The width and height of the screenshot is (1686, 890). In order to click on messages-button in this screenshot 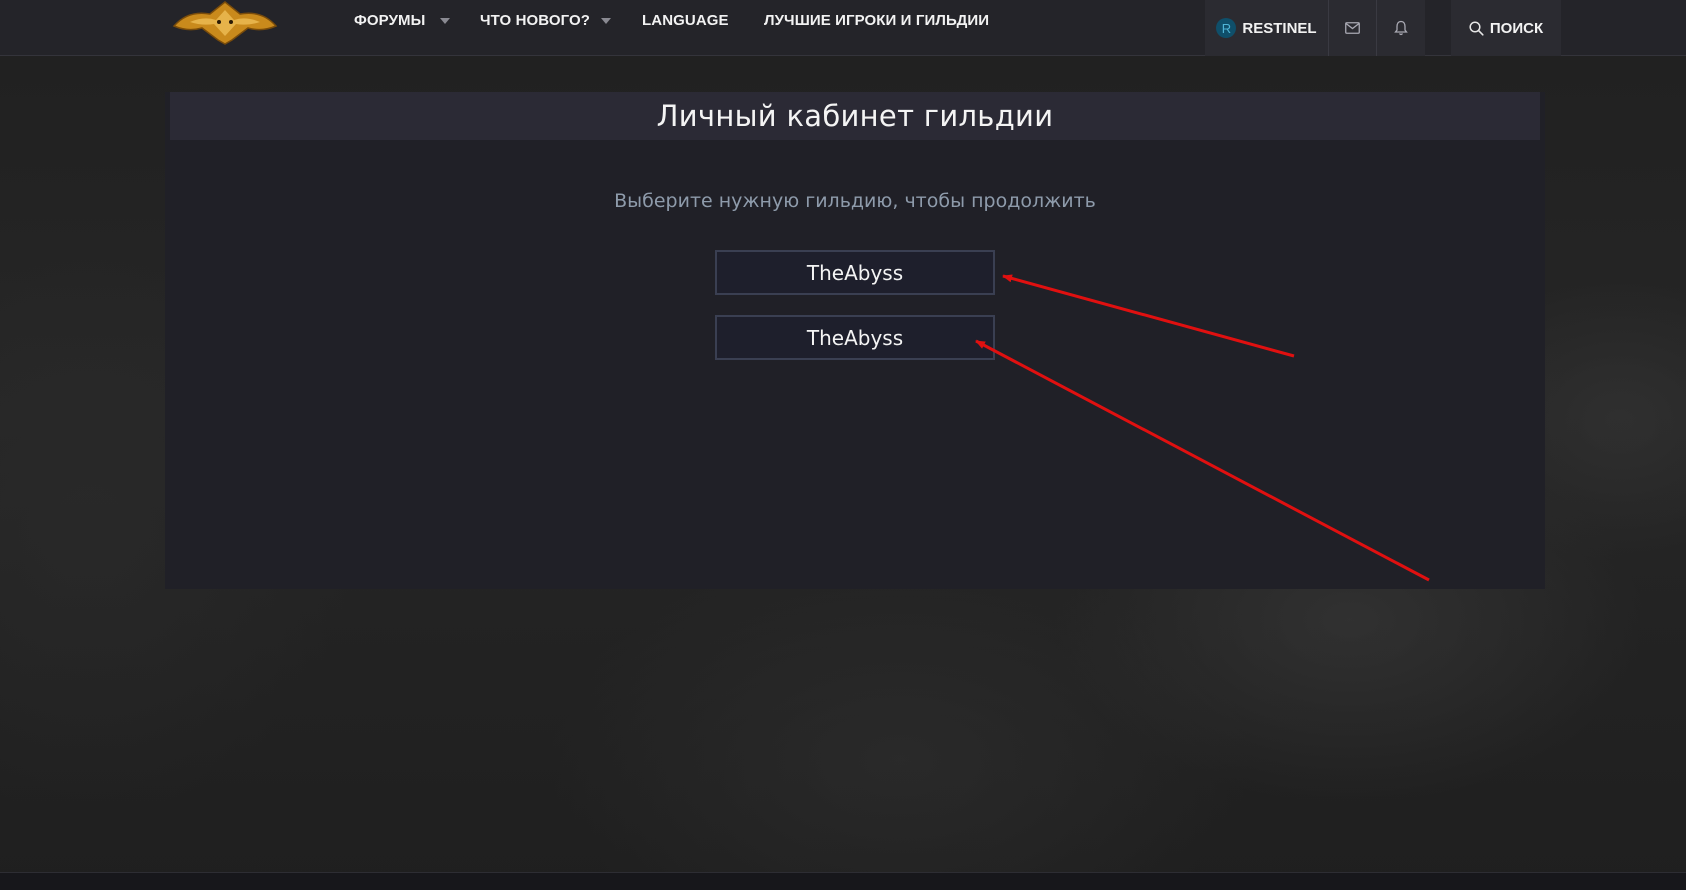, I will do `click(1353, 28)`.